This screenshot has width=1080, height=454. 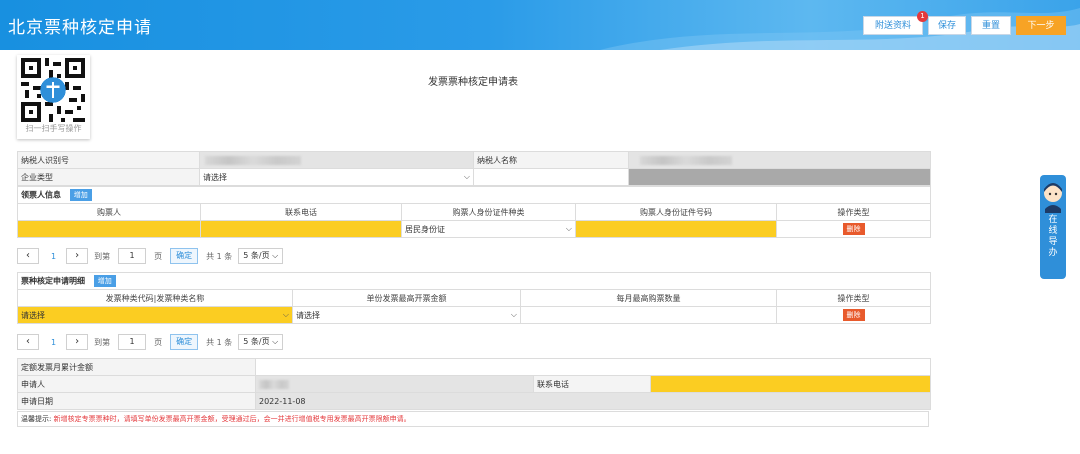 What do you see at coordinates (109, 229) in the screenshot?
I see `buyer-name-input` at bounding box center [109, 229].